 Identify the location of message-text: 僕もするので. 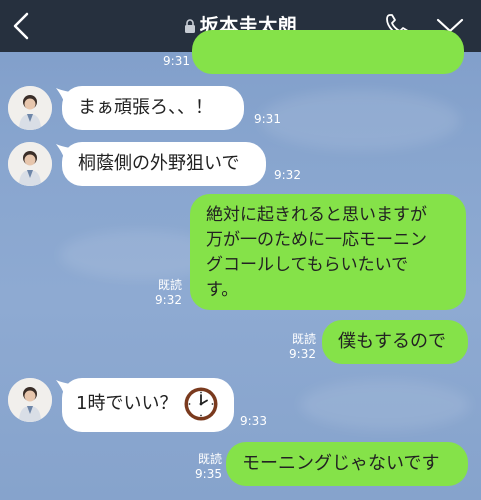
(392, 341).